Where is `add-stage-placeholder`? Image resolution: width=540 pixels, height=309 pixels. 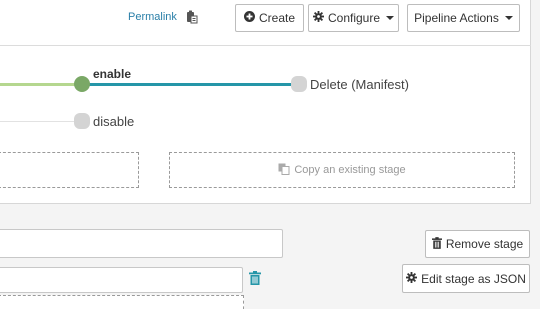 add-stage-placeholder is located at coordinates (69, 170).